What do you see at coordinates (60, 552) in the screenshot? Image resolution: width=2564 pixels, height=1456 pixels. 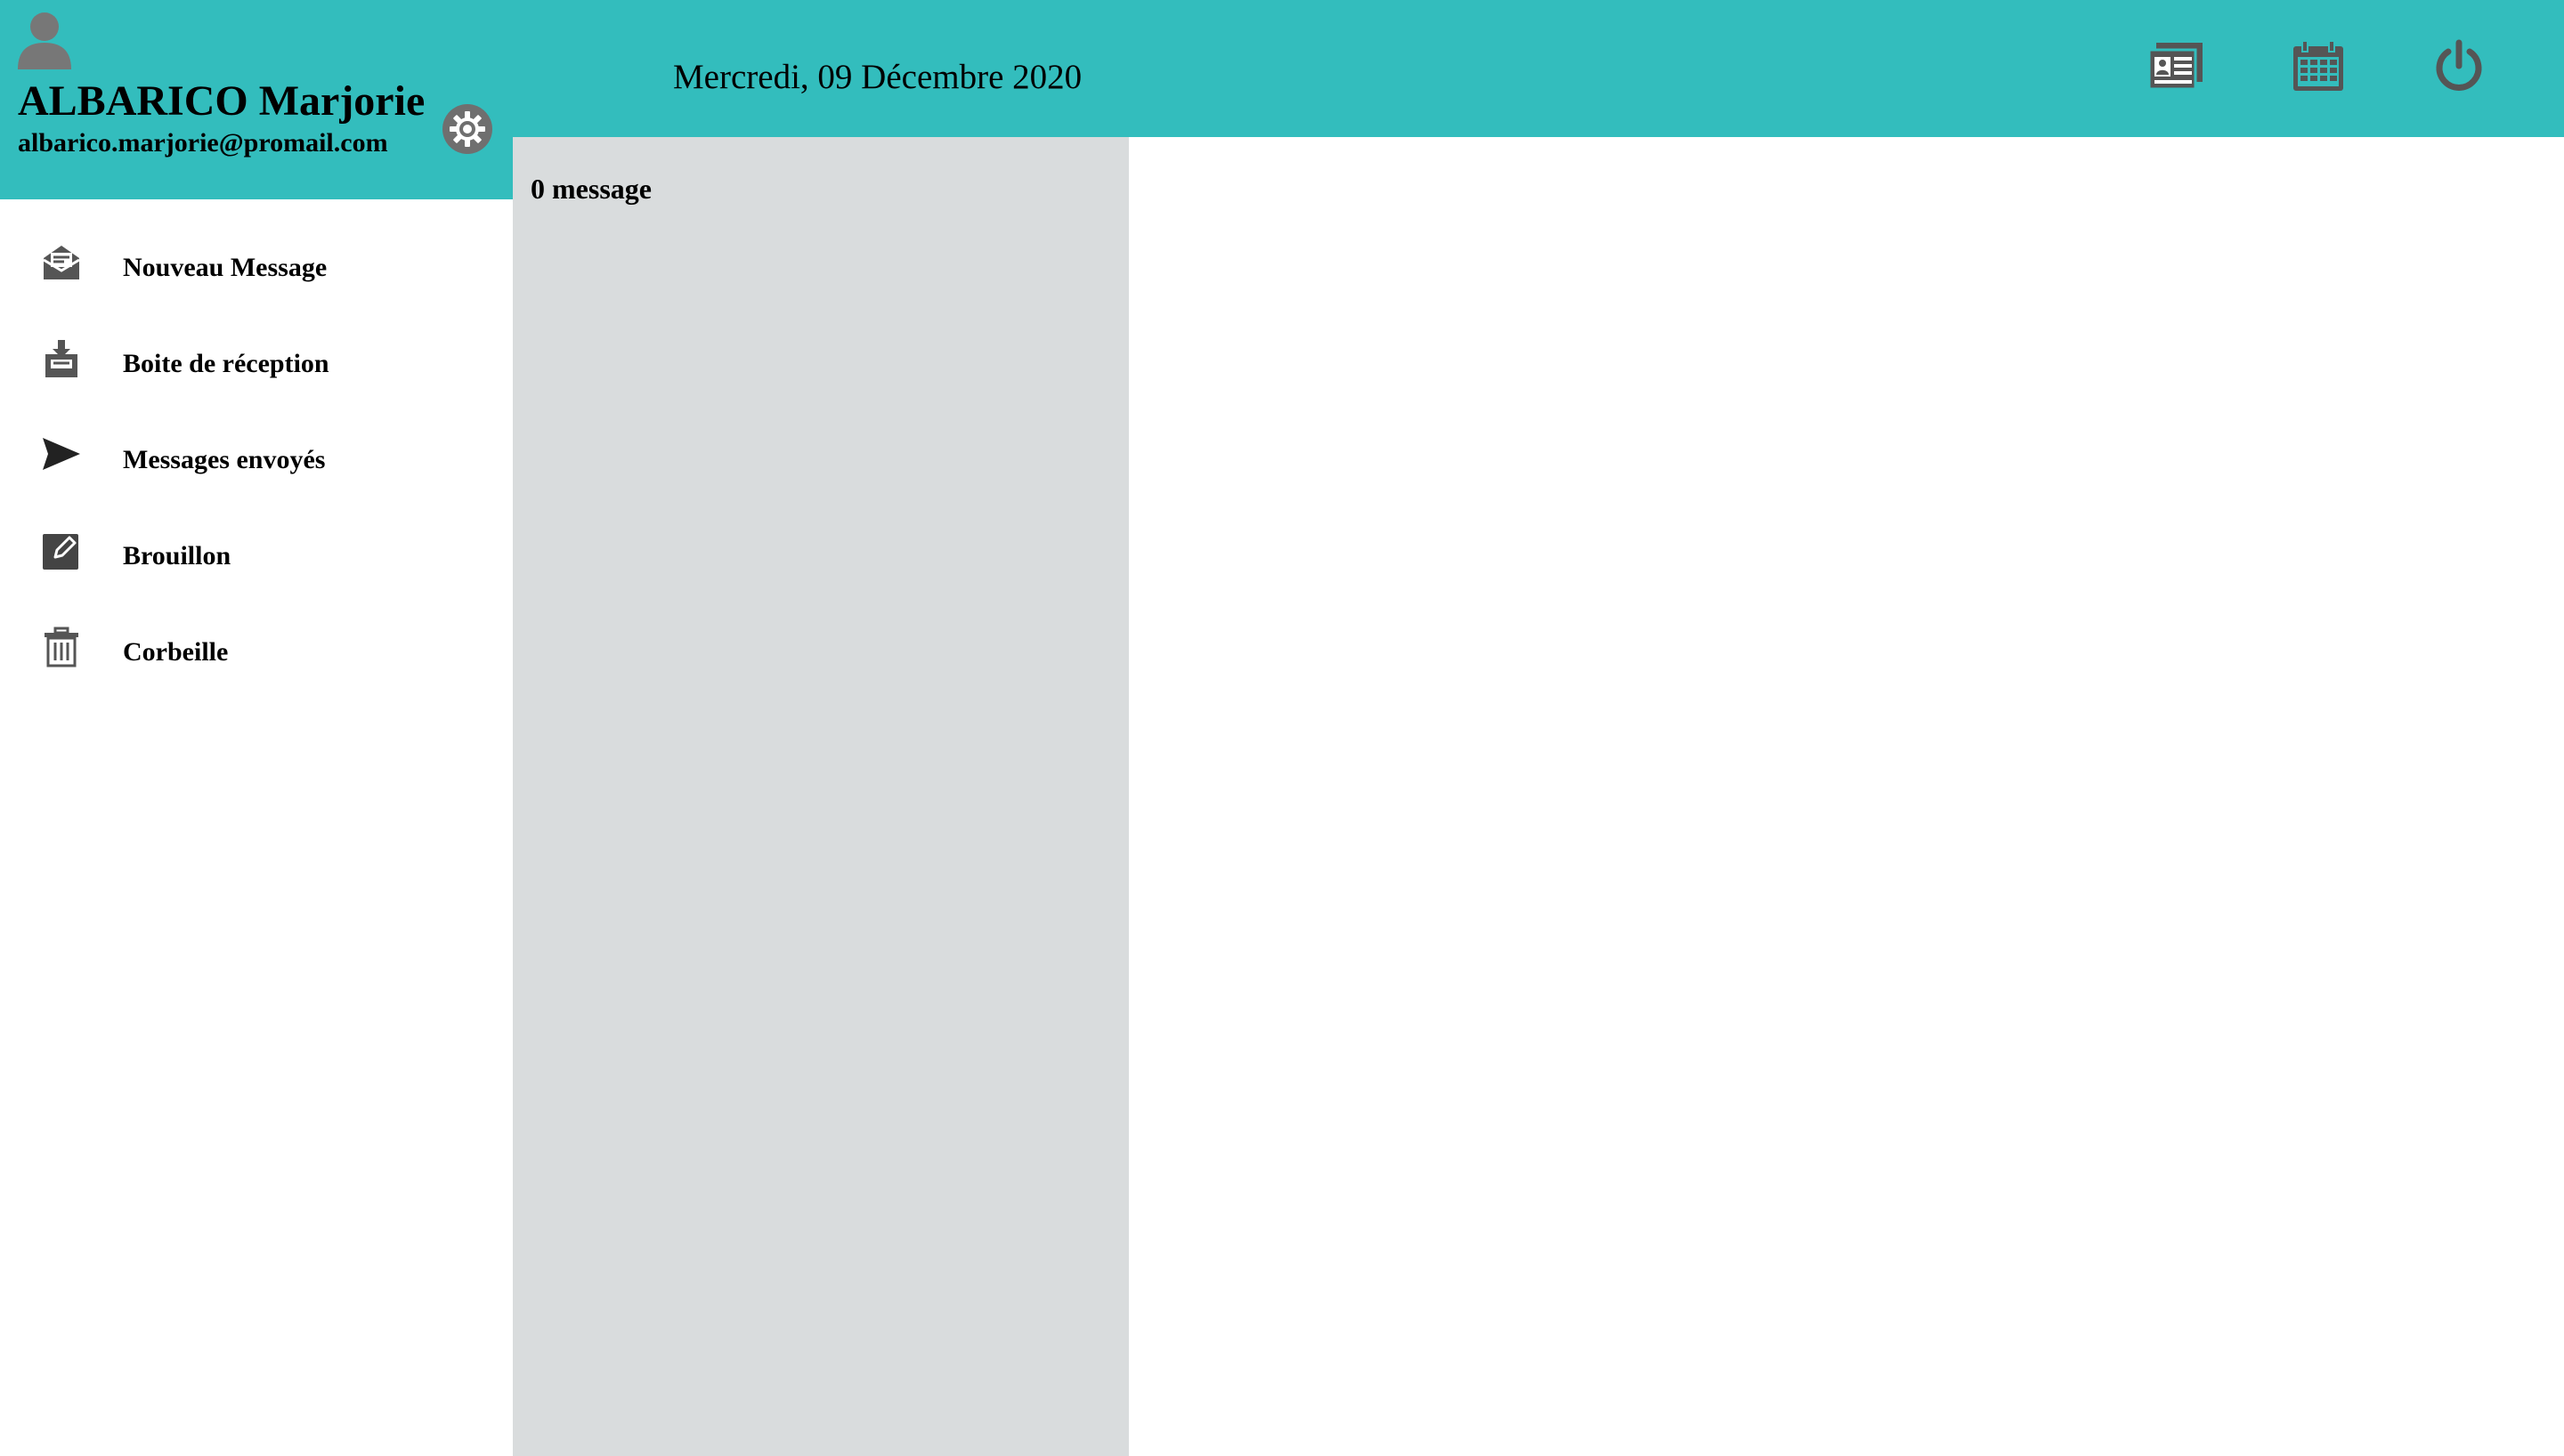 I see `edit-square-icon` at bounding box center [60, 552].